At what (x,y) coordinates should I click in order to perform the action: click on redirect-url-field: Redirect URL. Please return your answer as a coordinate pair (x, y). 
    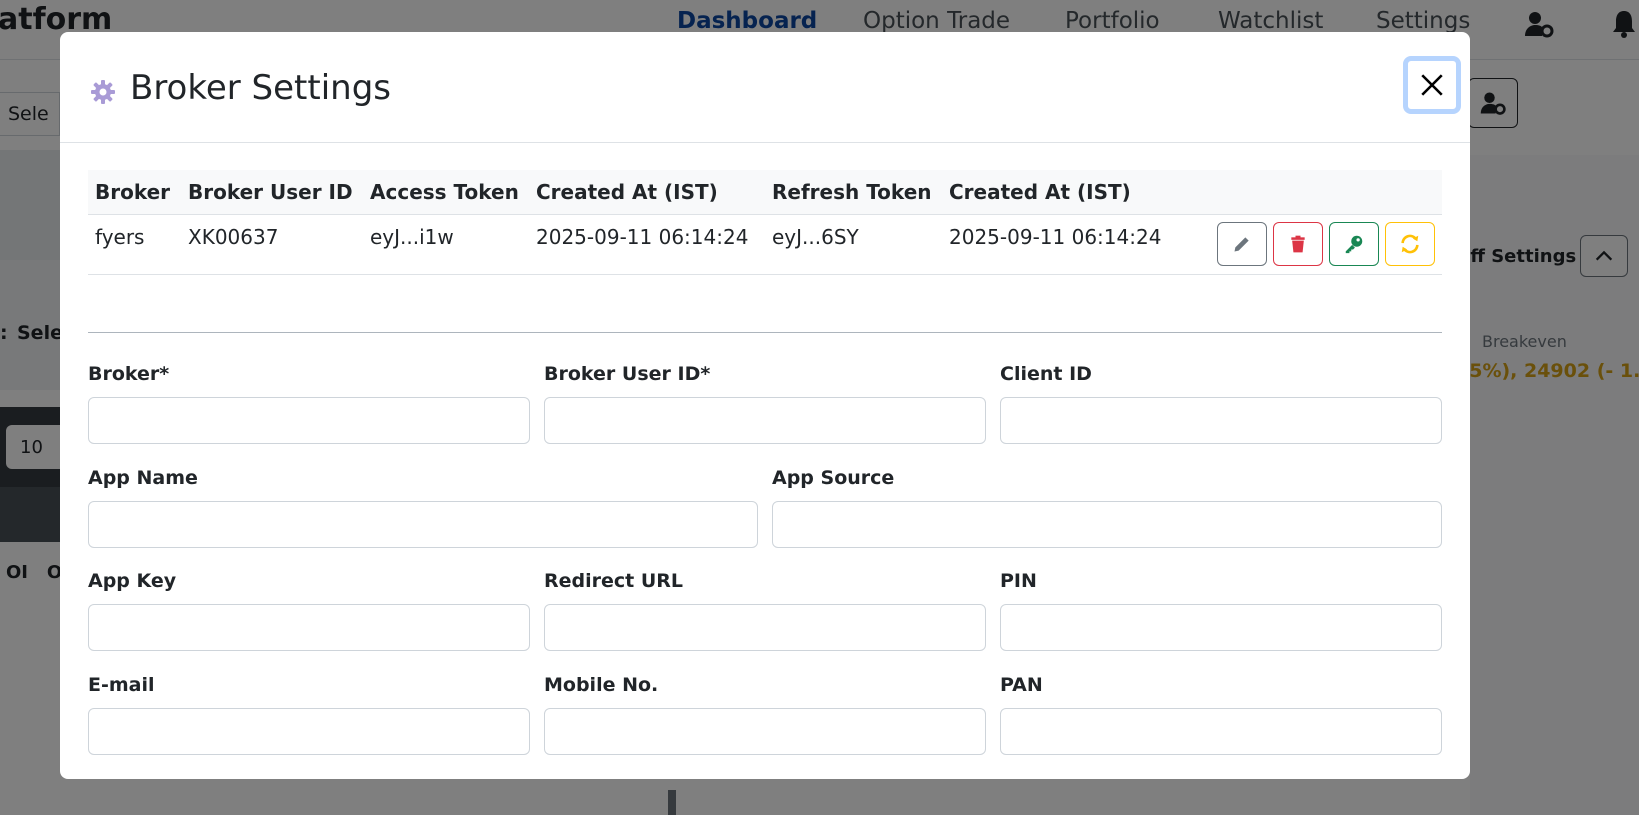
    Looking at the image, I should click on (765, 610).